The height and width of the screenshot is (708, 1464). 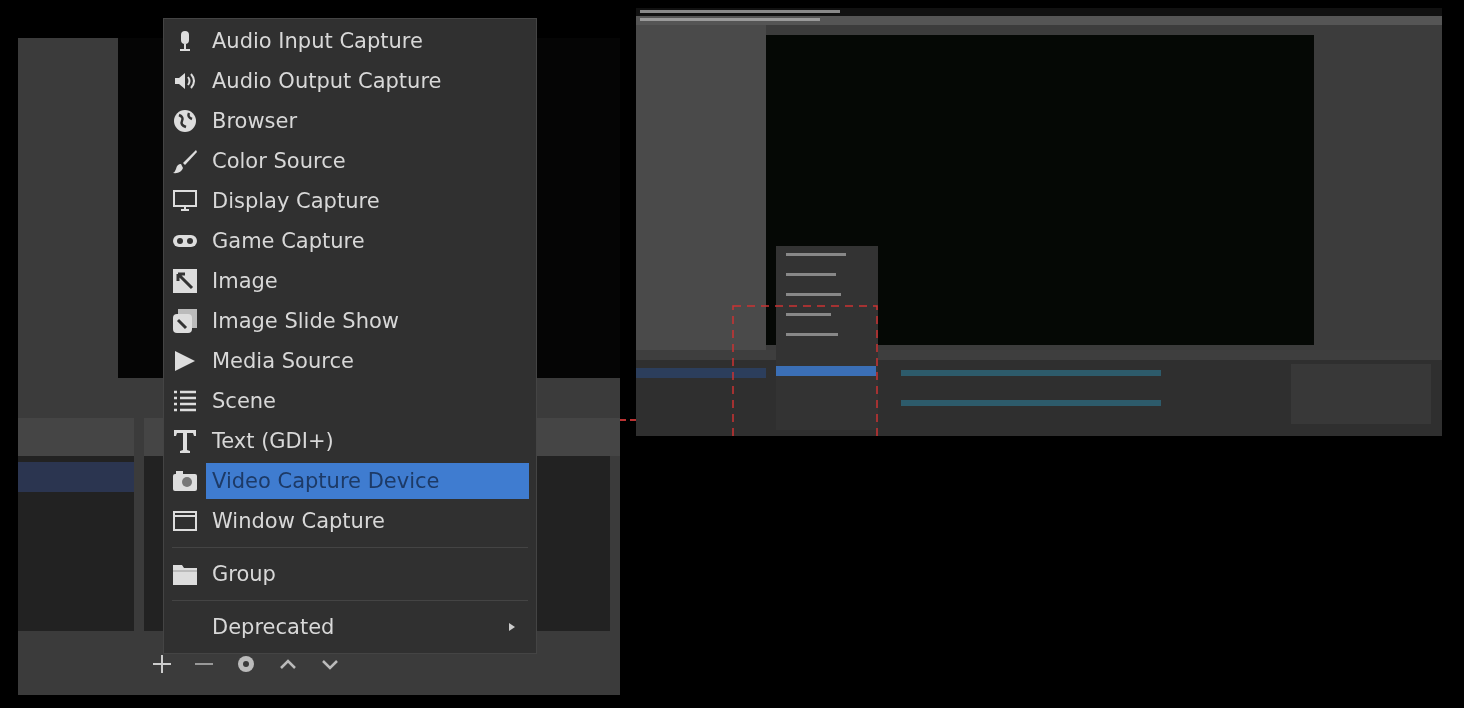 I want to click on menu-item: Display Capture, so click(x=367, y=201).